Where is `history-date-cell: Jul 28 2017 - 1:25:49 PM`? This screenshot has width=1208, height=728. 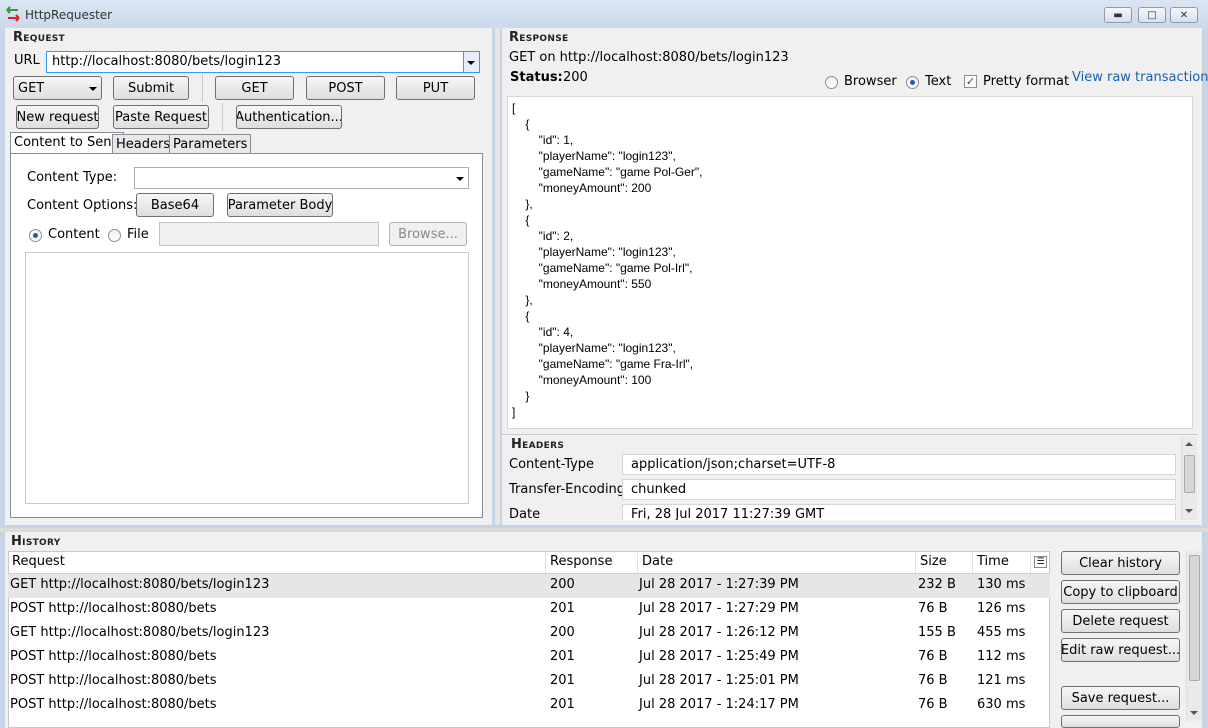
history-date-cell: Jul 28 2017 - 1:25:49 PM is located at coordinates (719, 656).